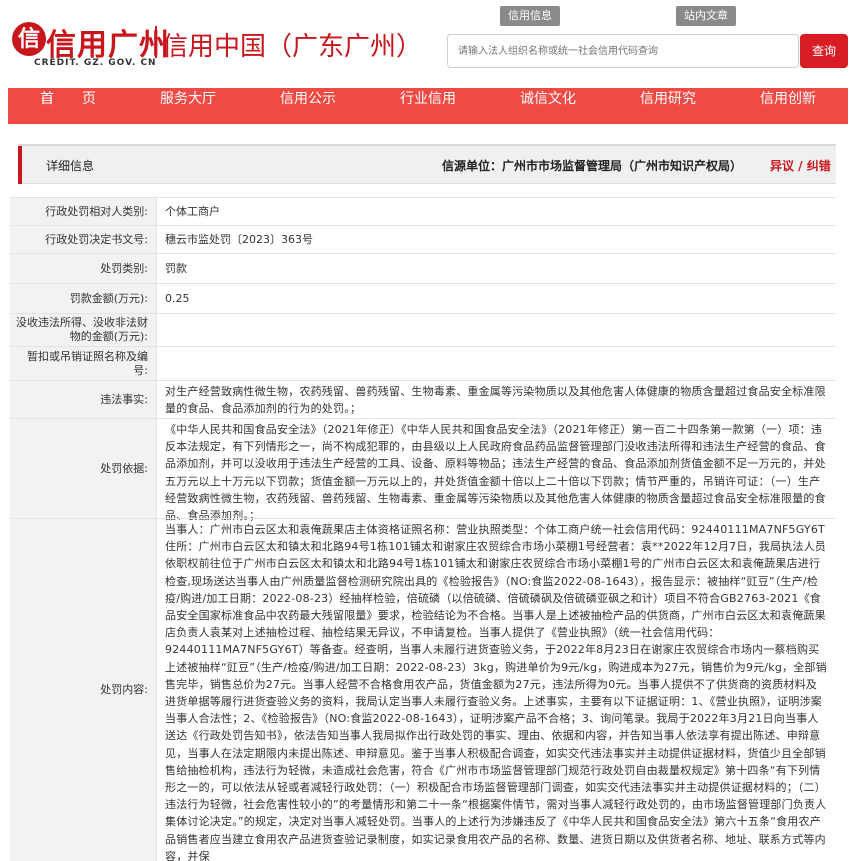 The height and width of the screenshot is (861, 855). I want to click on nav-item-integrity-culture: 诚信文化, so click(548, 106).